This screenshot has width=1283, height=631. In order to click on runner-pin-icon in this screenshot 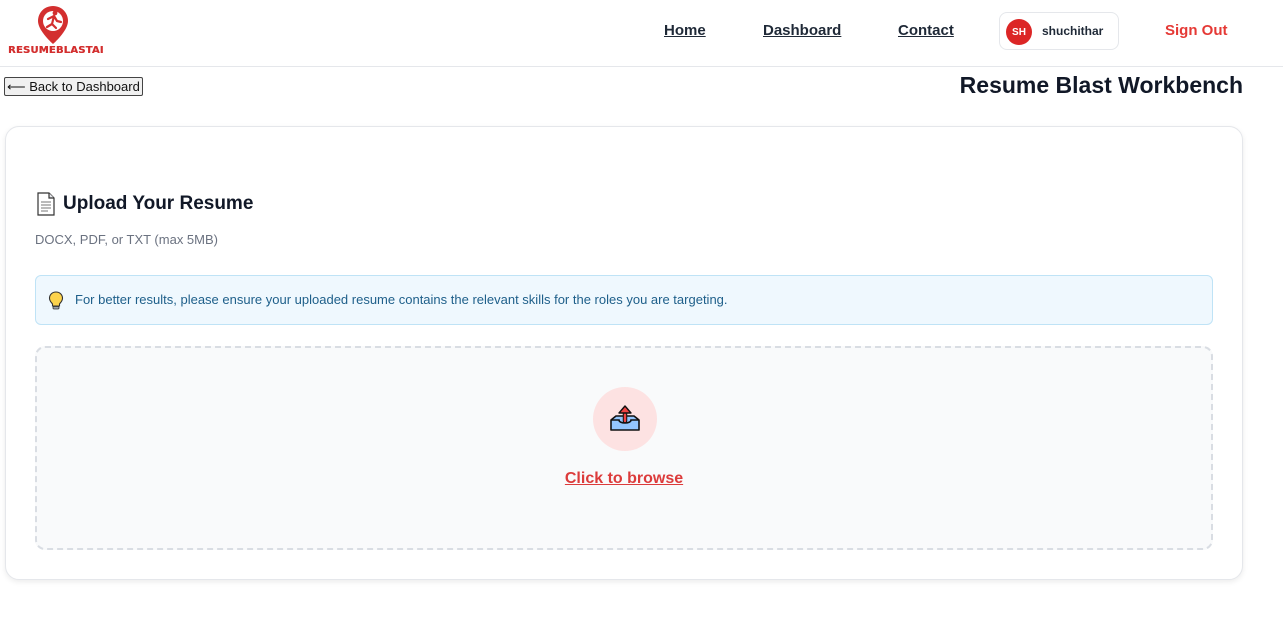, I will do `click(53, 25)`.